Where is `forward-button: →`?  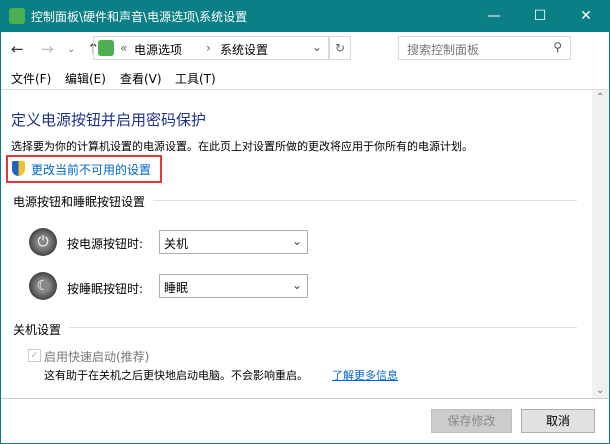
forward-button: → is located at coordinates (47, 49).